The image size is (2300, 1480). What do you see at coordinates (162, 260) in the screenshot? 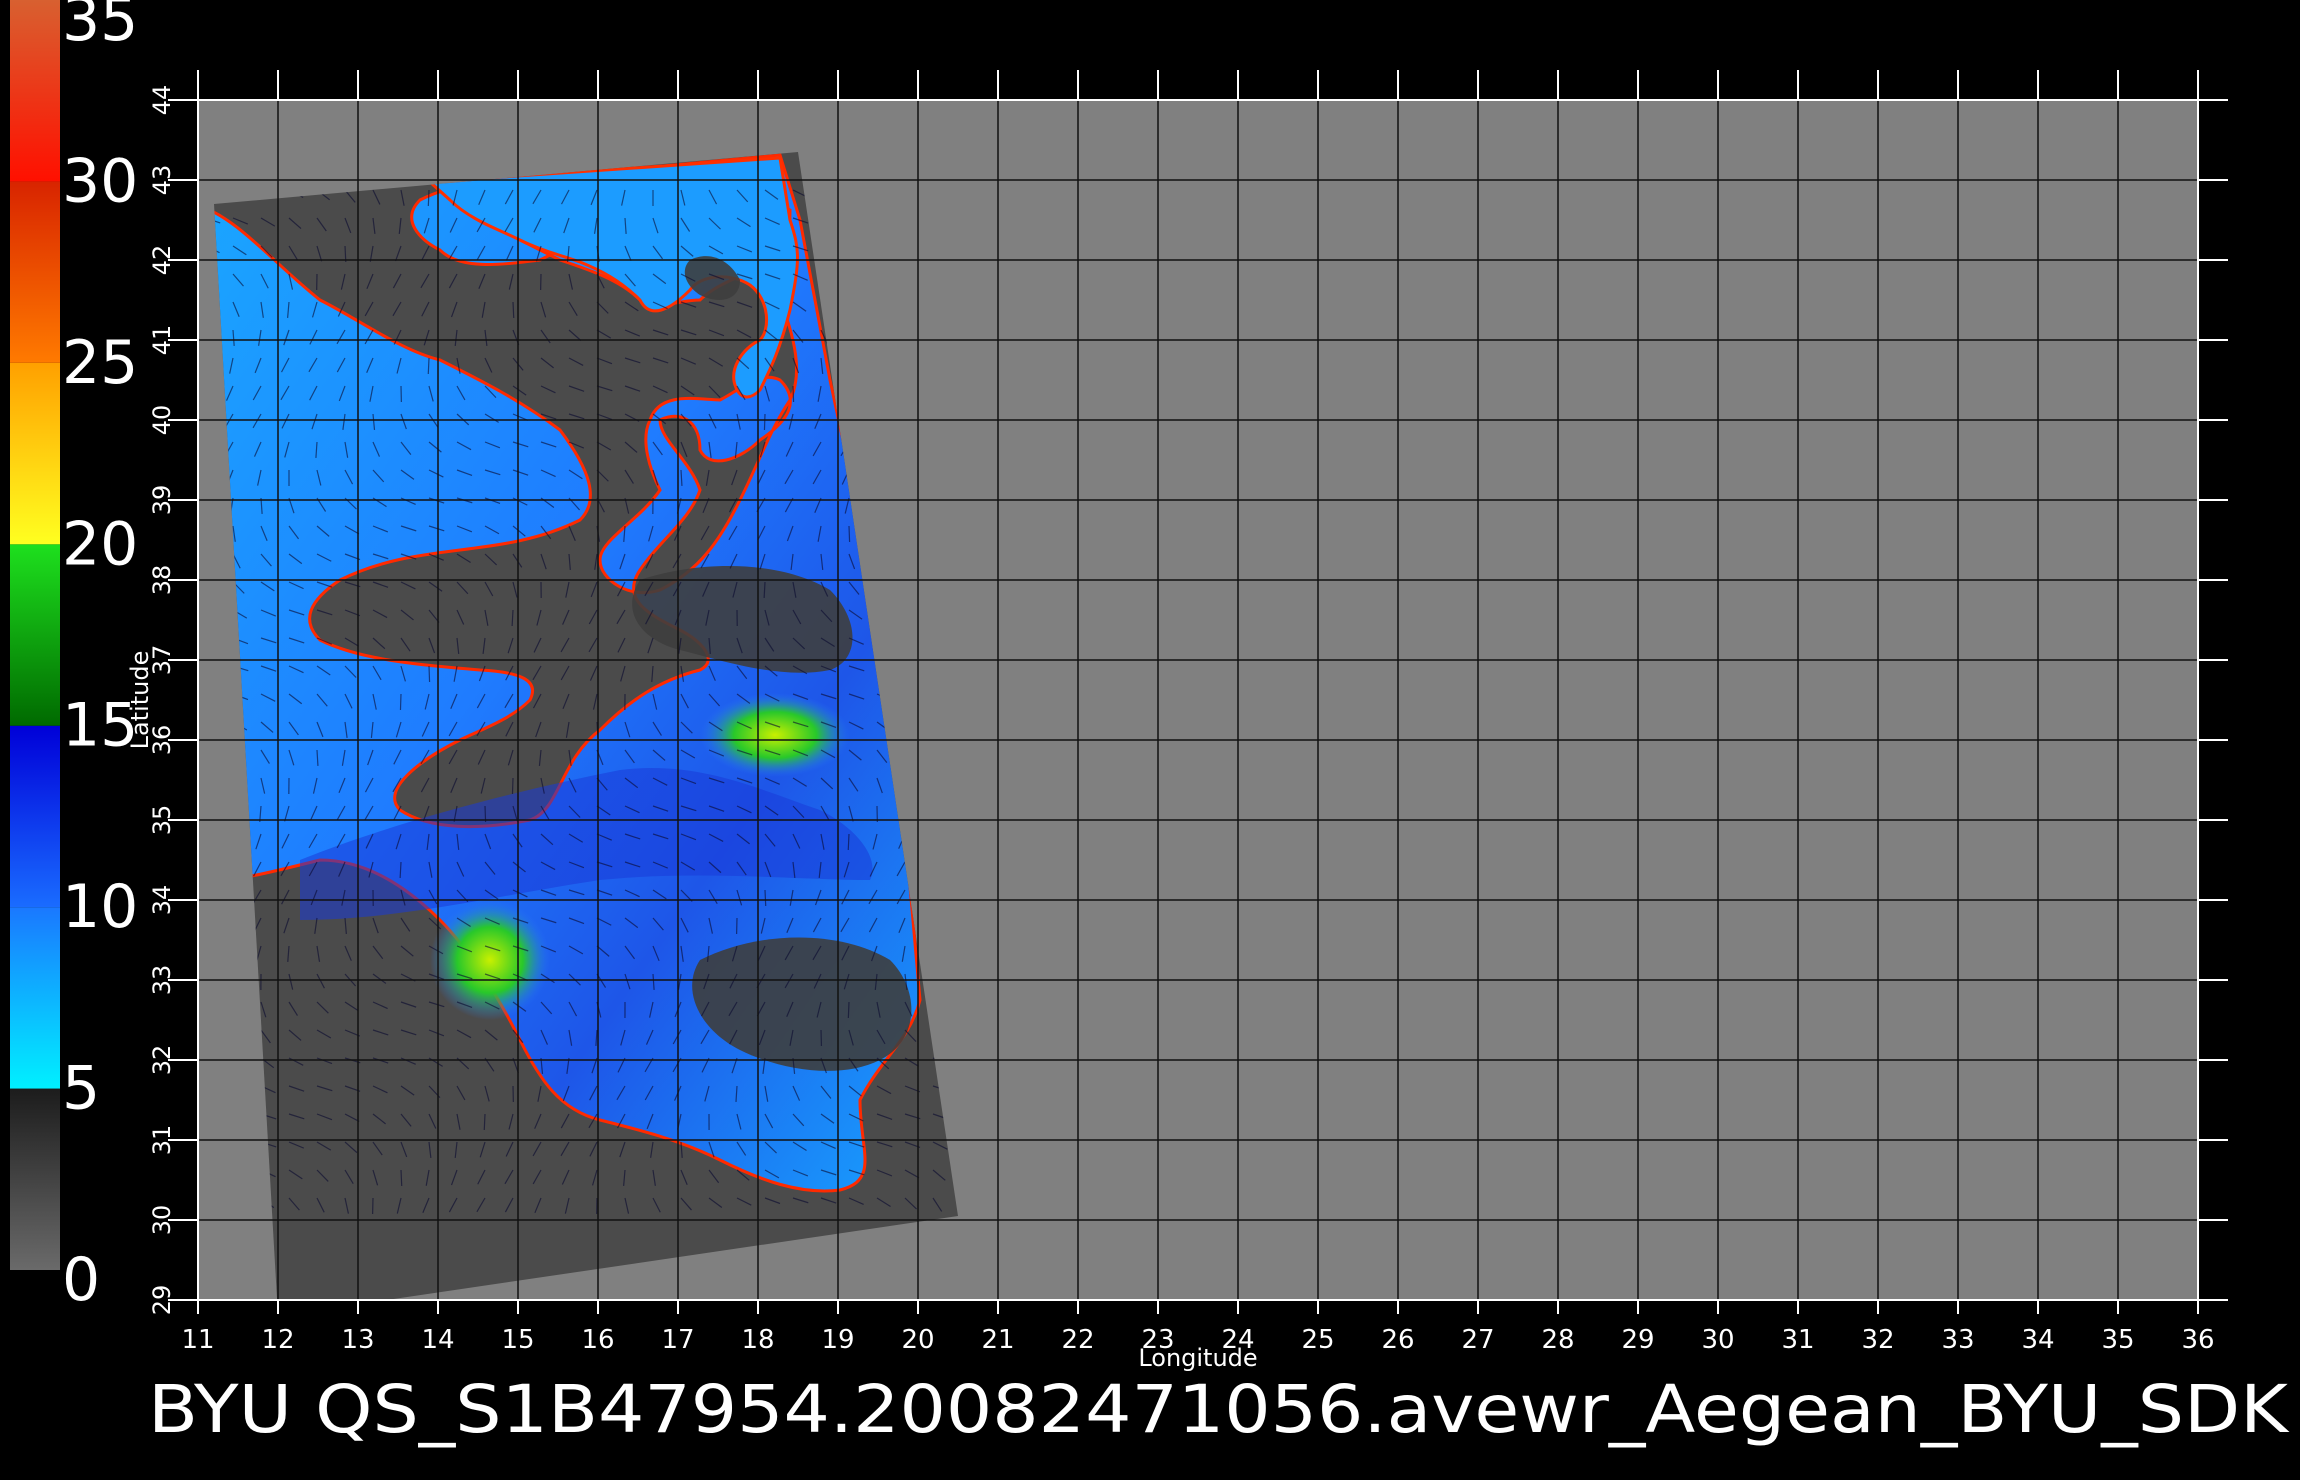
I see `lat-tick-label: 42` at bounding box center [162, 260].